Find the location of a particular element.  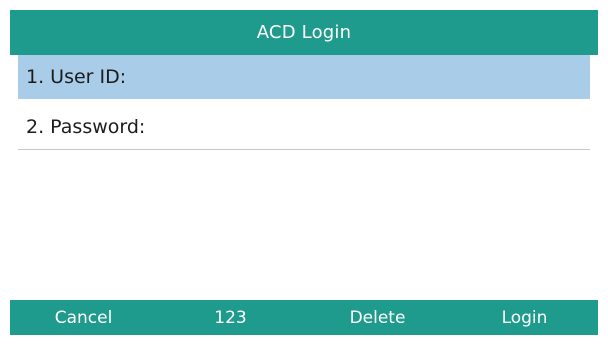

title-bar: ACD Login is located at coordinates (304, 32).